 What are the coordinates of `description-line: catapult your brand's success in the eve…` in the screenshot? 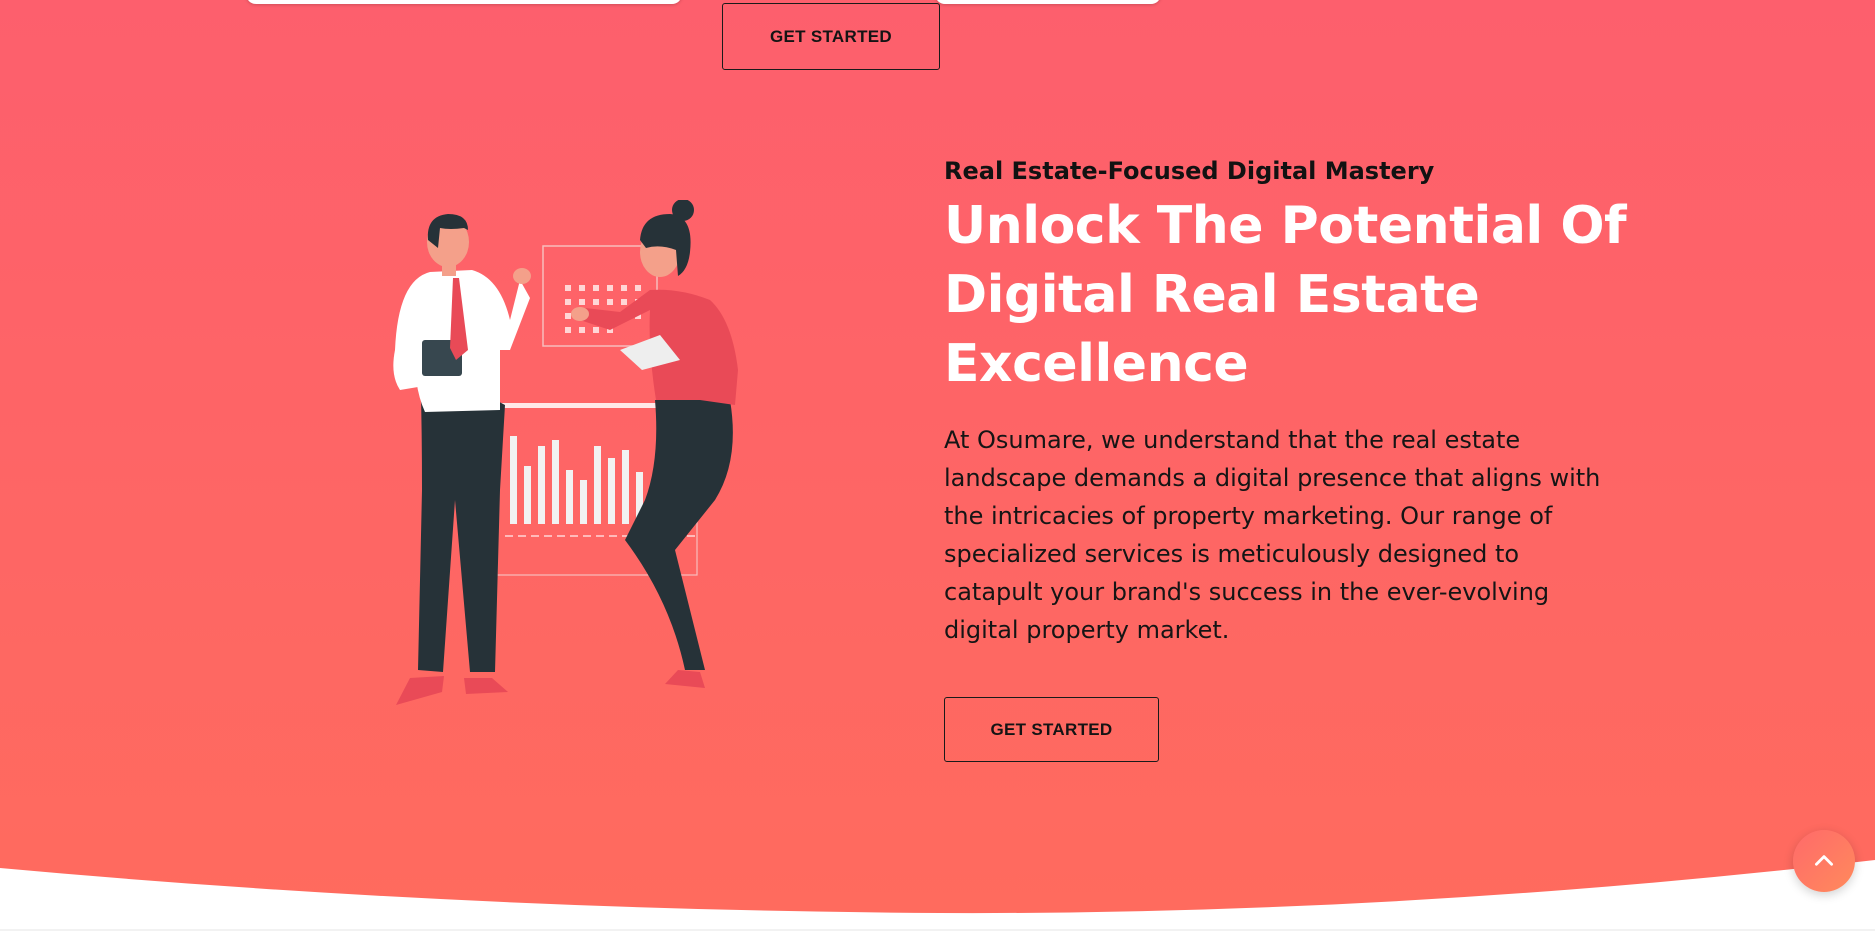 It's located at (1247, 592).